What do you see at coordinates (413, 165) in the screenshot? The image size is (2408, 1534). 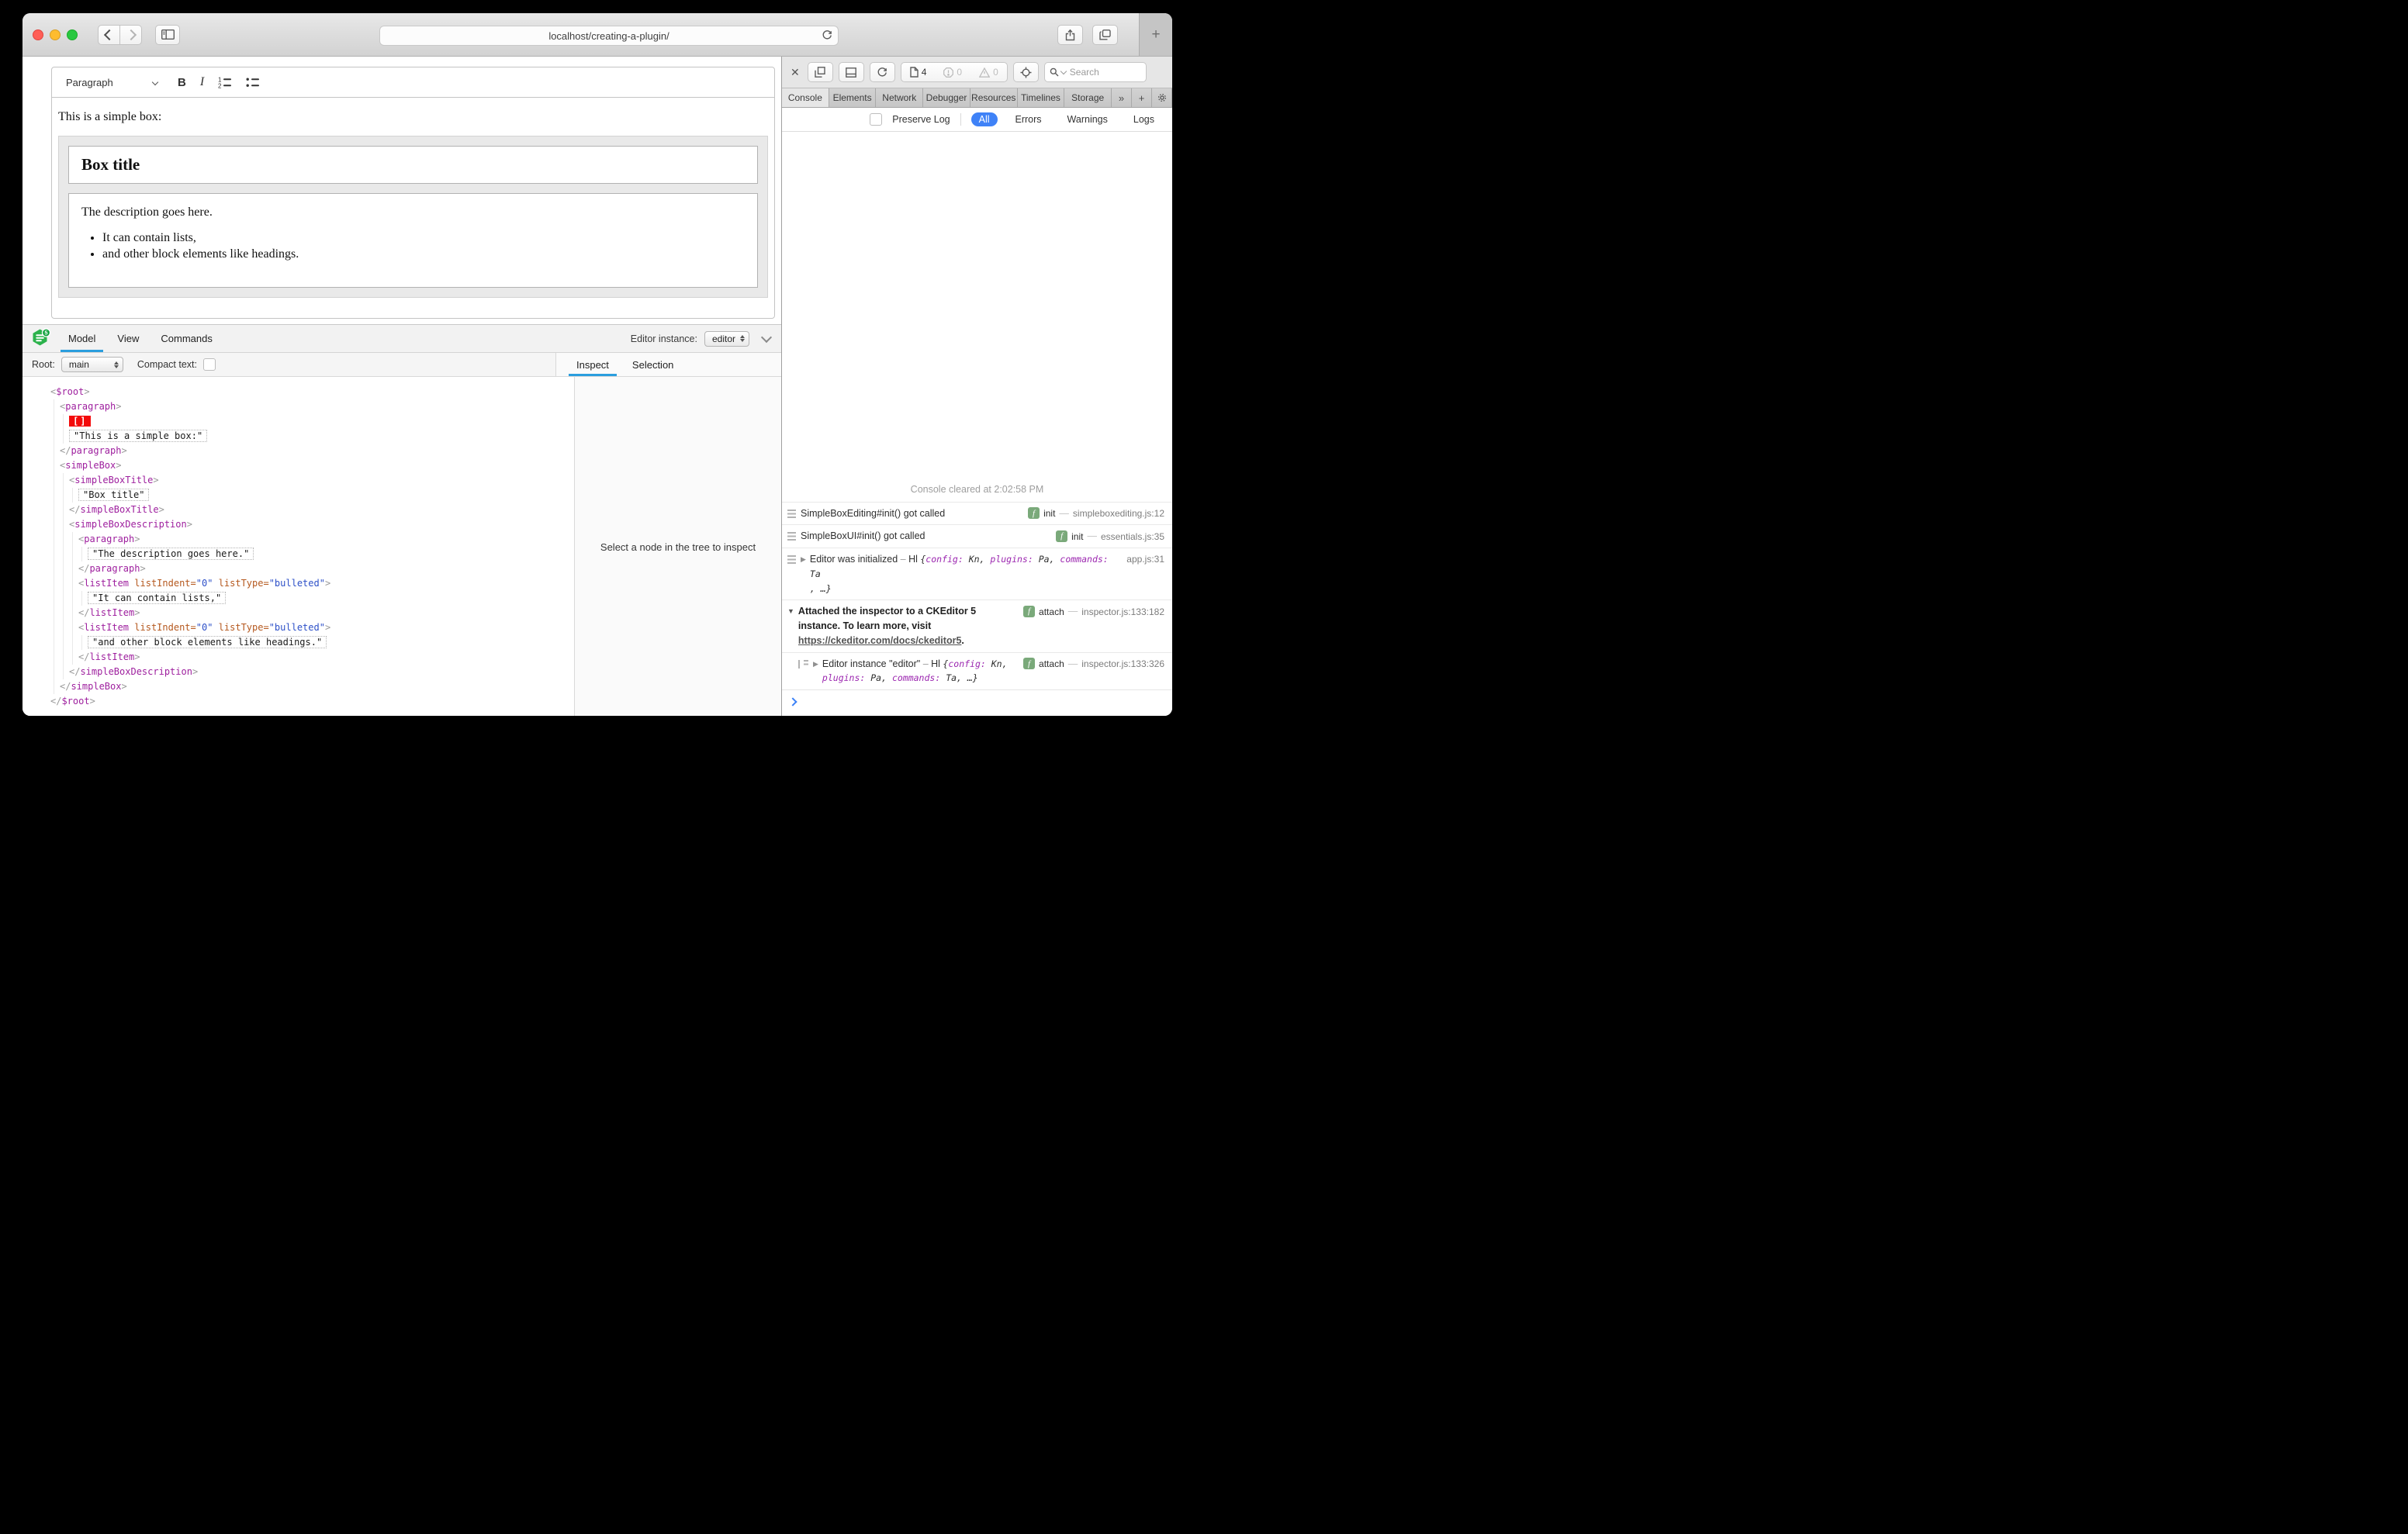 I see `simple-box-title: Box title` at bounding box center [413, 165].